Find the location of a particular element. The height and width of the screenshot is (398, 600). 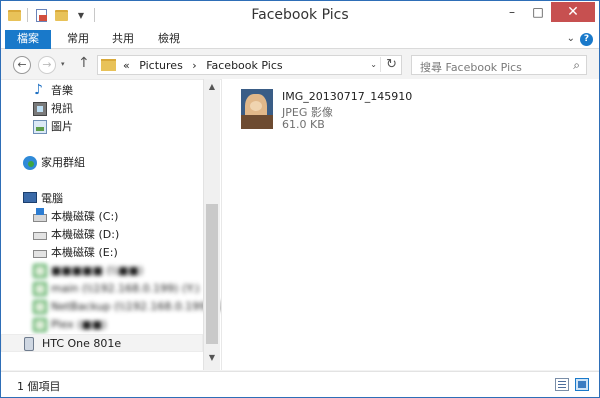

details-view-icon is located at coordinates (562, 384).